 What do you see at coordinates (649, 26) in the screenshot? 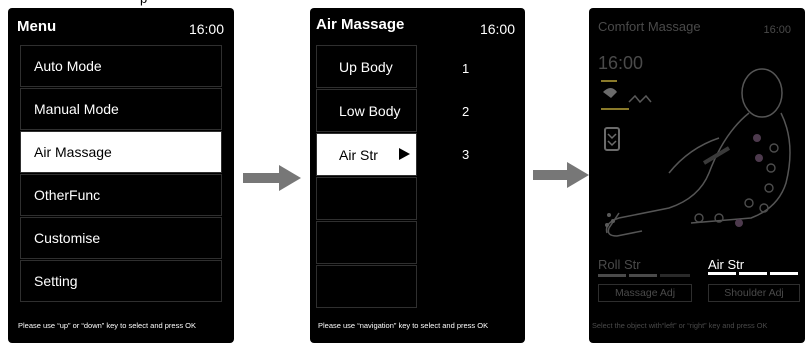
I see `screen-title: Comfort Massage` at bounding box center [649, 26].